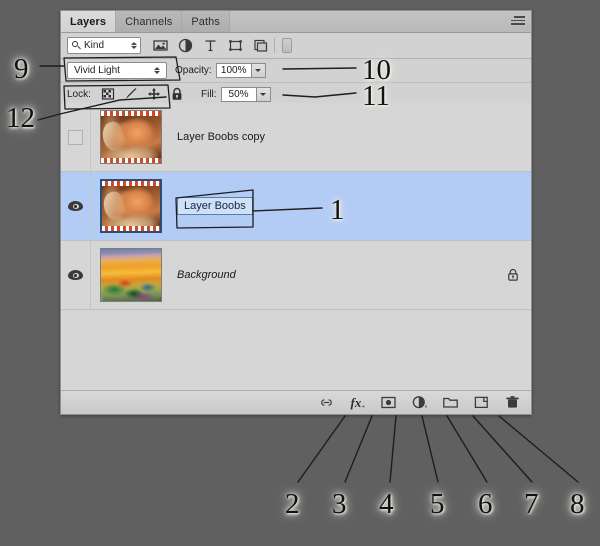 The height and width of the screenshot is (546, 600). Describe the element at coordinates (160, 45) in the screenshot. I see `filter-pixel-layers-icon` at that location.